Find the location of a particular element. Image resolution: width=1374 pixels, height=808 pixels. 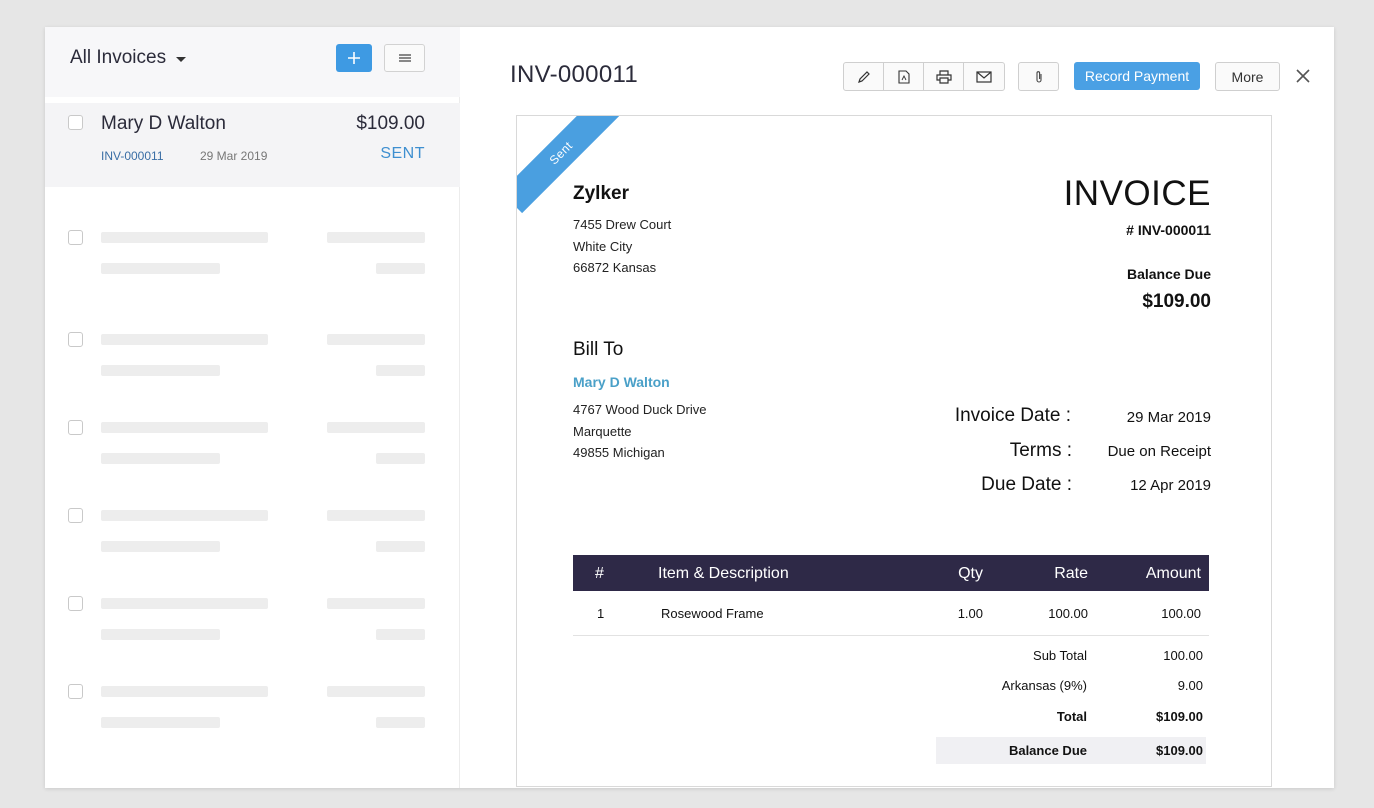

new-invoice-button is located at coordinates (354, 58).